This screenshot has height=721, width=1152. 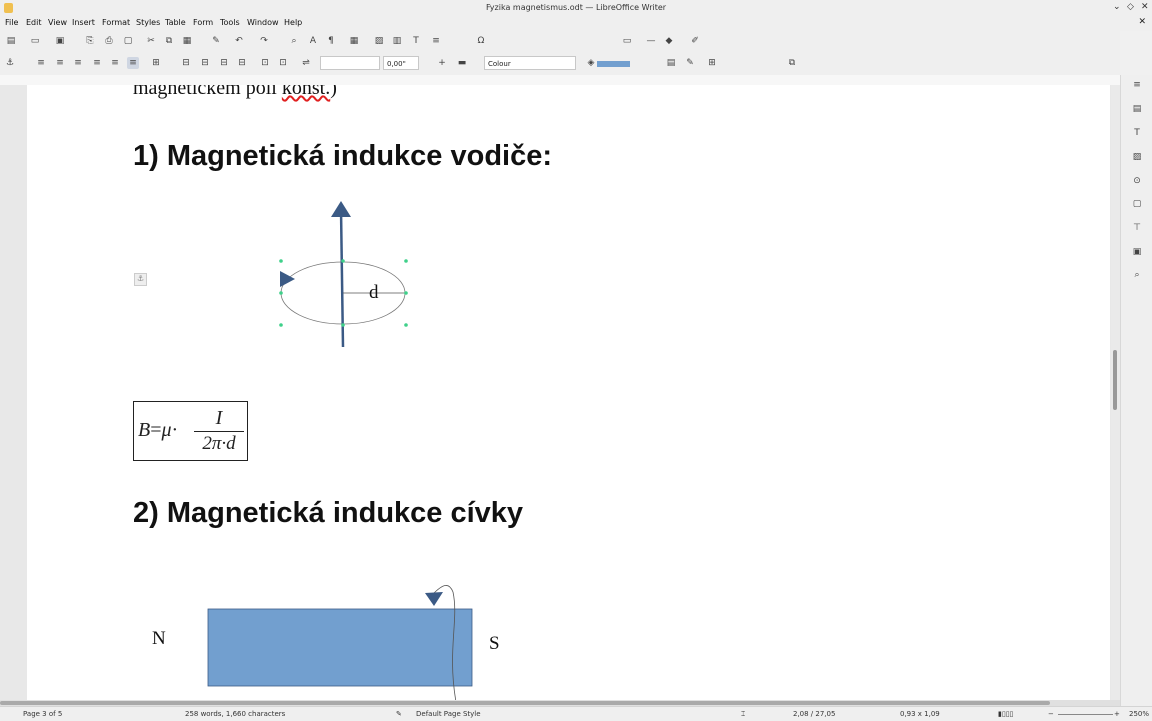 I want to click on heading-conductor: 1) Magnetická indukce vodiče:, so click(x=343, y=156).